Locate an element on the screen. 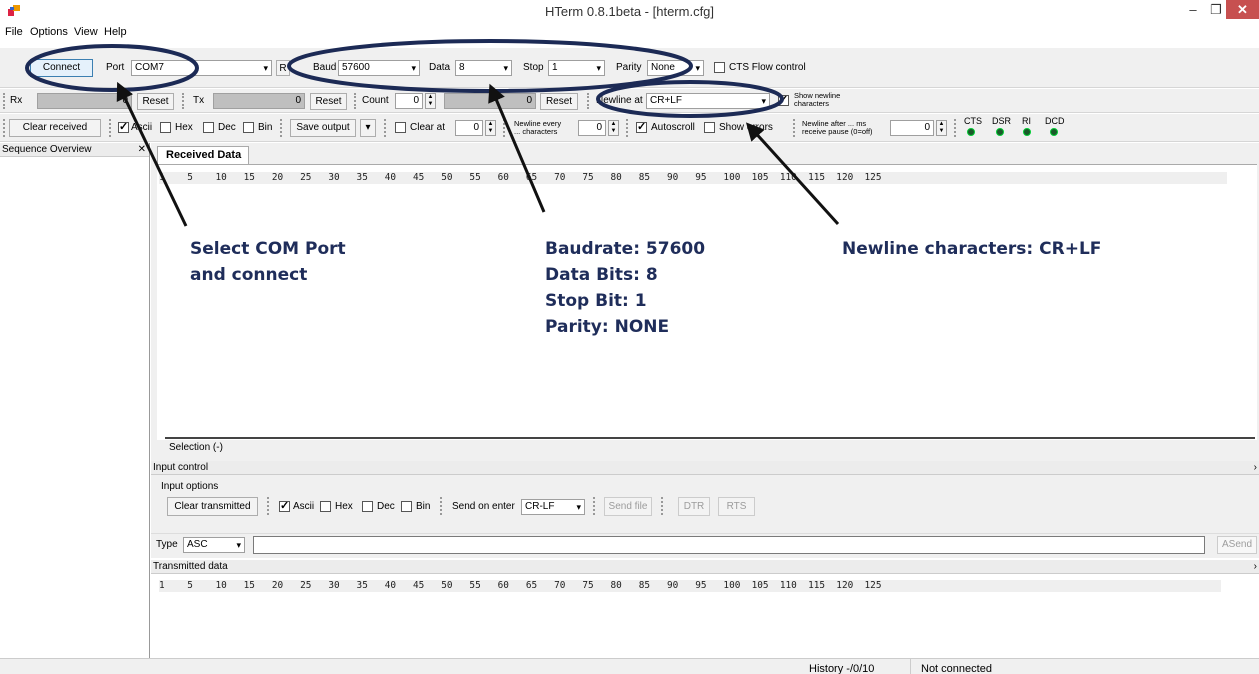 The image size is (1259, 674). input-dec-label: Dec is located at coordinates (386, 506).